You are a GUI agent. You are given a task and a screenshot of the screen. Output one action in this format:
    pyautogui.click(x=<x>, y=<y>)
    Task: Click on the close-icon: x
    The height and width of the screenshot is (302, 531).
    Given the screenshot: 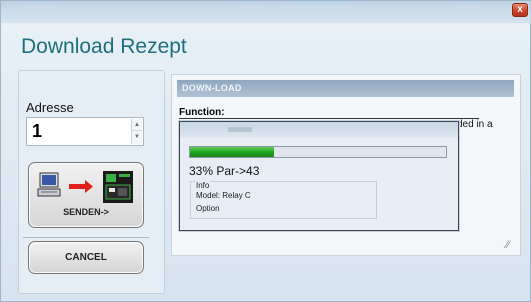 What is the action you would take?
    pyautogui.click(x=520, y=9)
    